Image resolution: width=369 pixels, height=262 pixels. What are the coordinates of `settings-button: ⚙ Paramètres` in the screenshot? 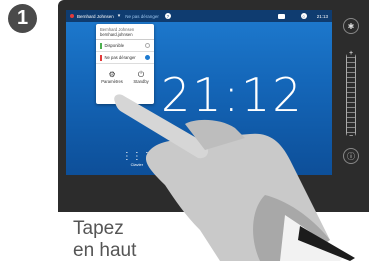 It's located at (112, 77).